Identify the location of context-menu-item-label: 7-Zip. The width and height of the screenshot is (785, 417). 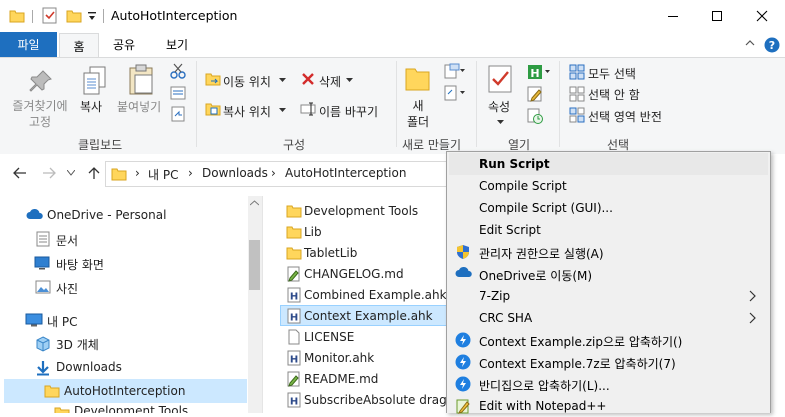
(495, 296).